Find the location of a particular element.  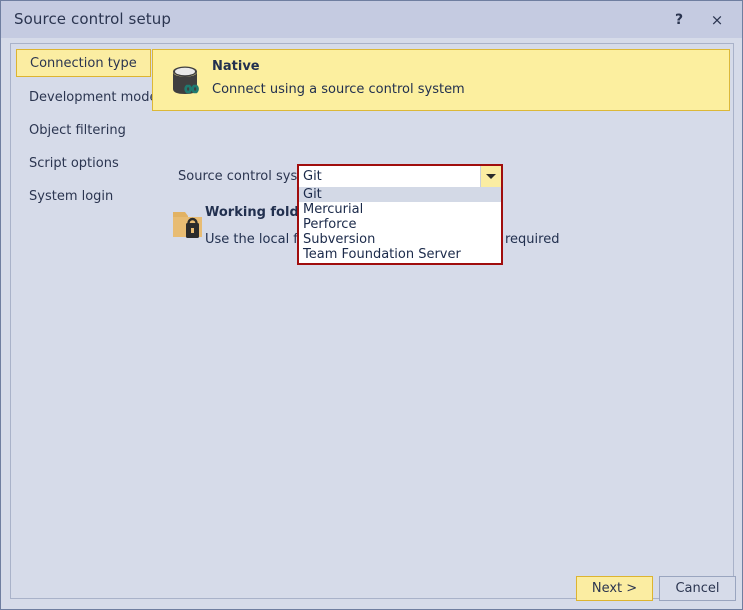

cancel-button: Cancel is located at coordinates (697, 588).